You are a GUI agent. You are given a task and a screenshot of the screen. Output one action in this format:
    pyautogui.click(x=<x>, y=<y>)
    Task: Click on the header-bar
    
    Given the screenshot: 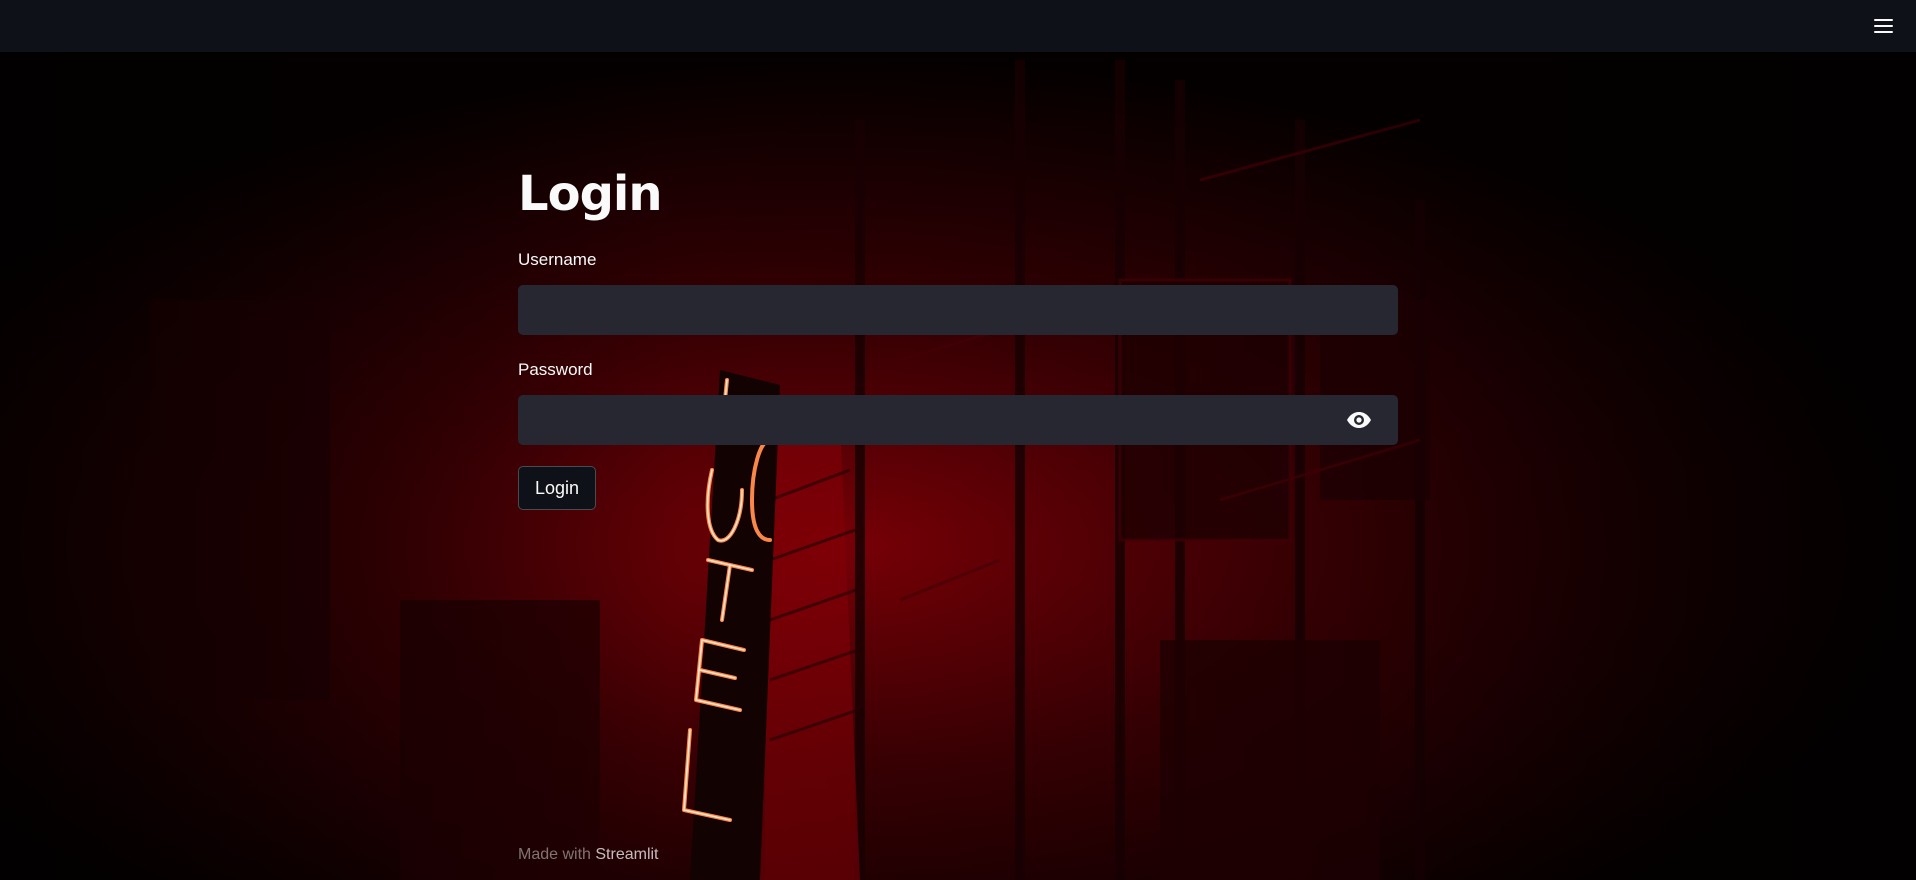 What is the action you would take?
    pyautogui.click(x=958, y=26)
    